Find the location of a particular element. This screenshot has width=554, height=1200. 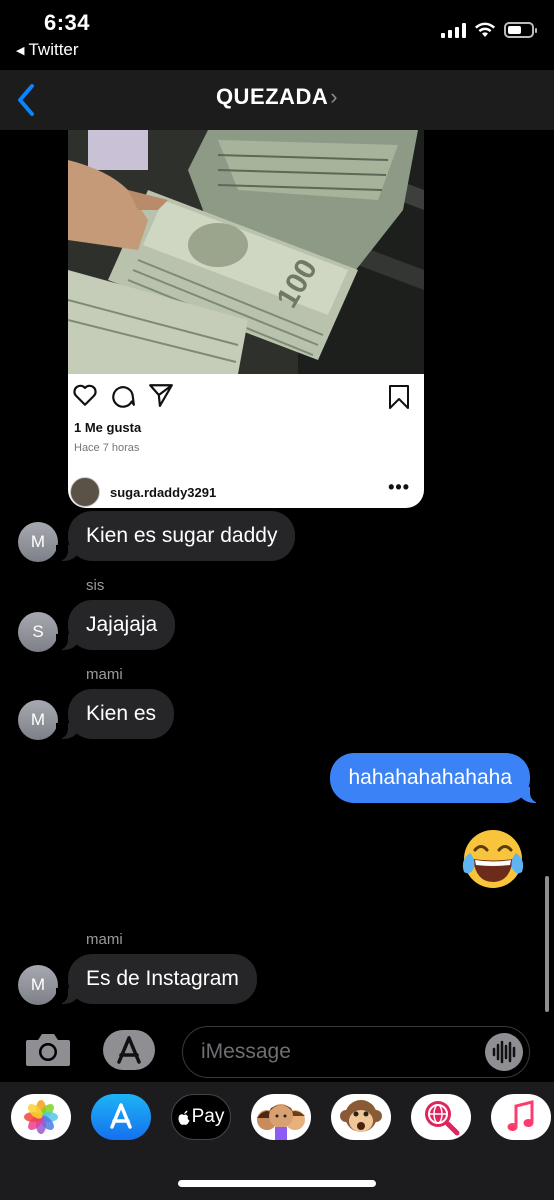

conversation-title-text: QUEZADA is located at coordinates (272, 96).